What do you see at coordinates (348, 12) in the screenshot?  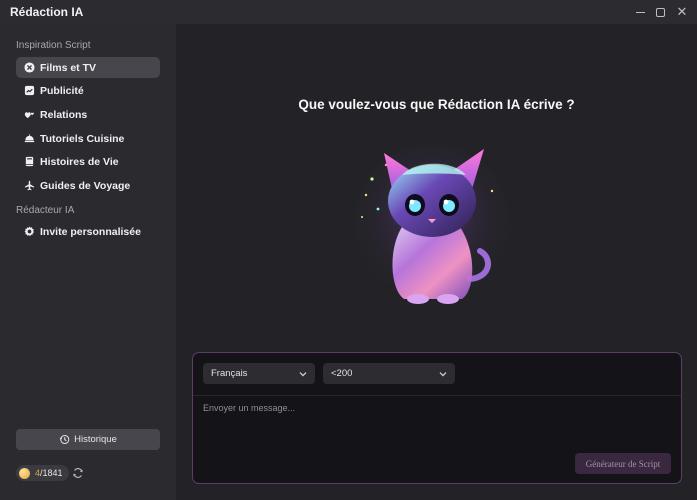 I see `title-bar: Rédaction IA ✕` at bounding box center [348, 12].